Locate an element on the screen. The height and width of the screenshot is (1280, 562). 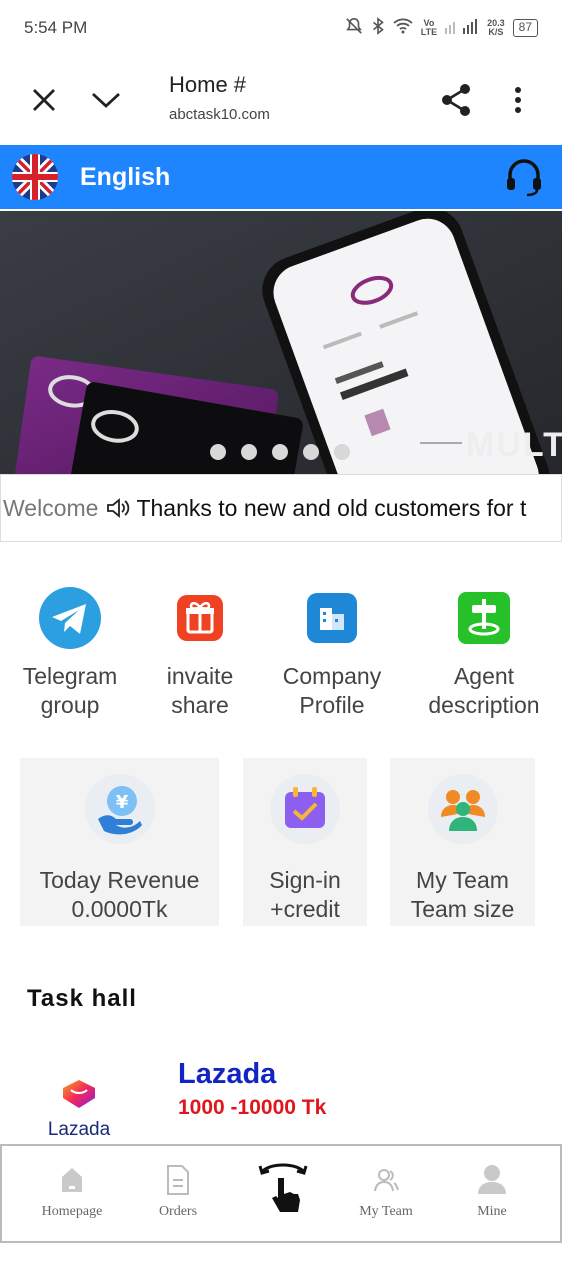
task-hall-heading: Task hall is located at coordinates (82, 998).